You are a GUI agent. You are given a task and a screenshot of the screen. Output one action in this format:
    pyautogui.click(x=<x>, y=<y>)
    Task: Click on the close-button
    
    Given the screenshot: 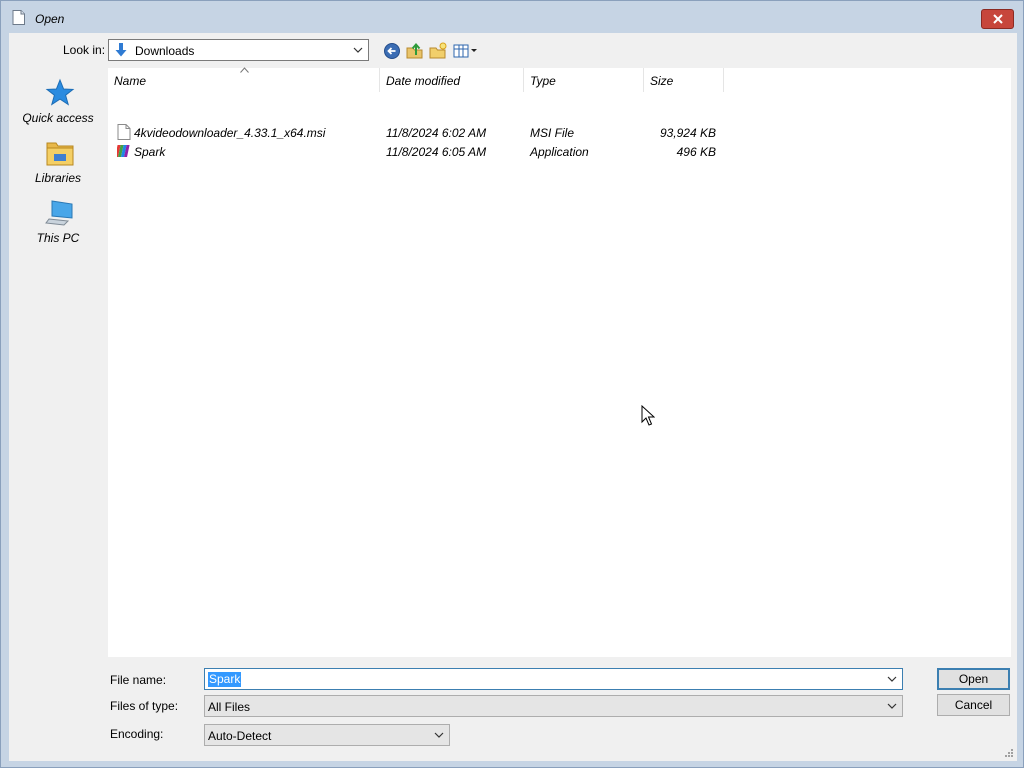 What is the action you would take?
    pyautogui.click(x=997, y=19)
    